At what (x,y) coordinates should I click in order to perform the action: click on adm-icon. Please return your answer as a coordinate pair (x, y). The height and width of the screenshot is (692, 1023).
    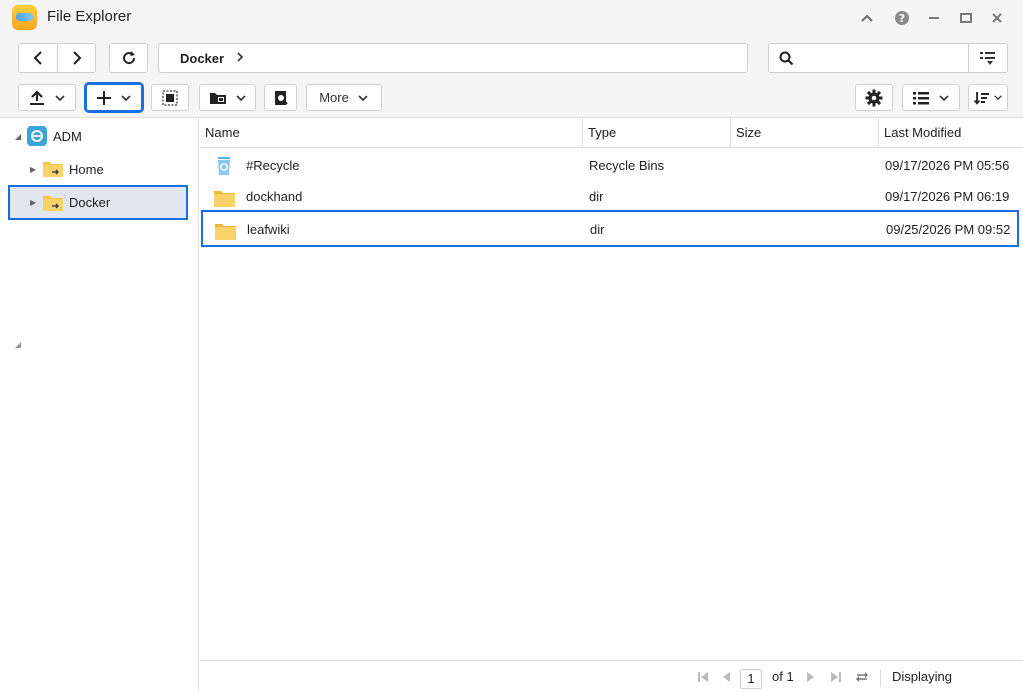
    Looking at the image, I should click on (37, 136).